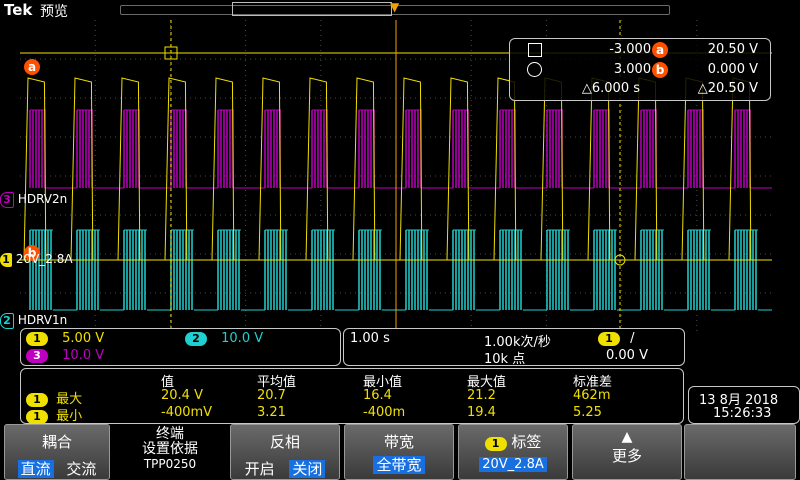 The height and width of the screenshot is (480, 800). What do you see at coordinates (399, 465) in the screenshot?
I see `bandwidth-value: 全带宽` at bounding box center [399, 465].